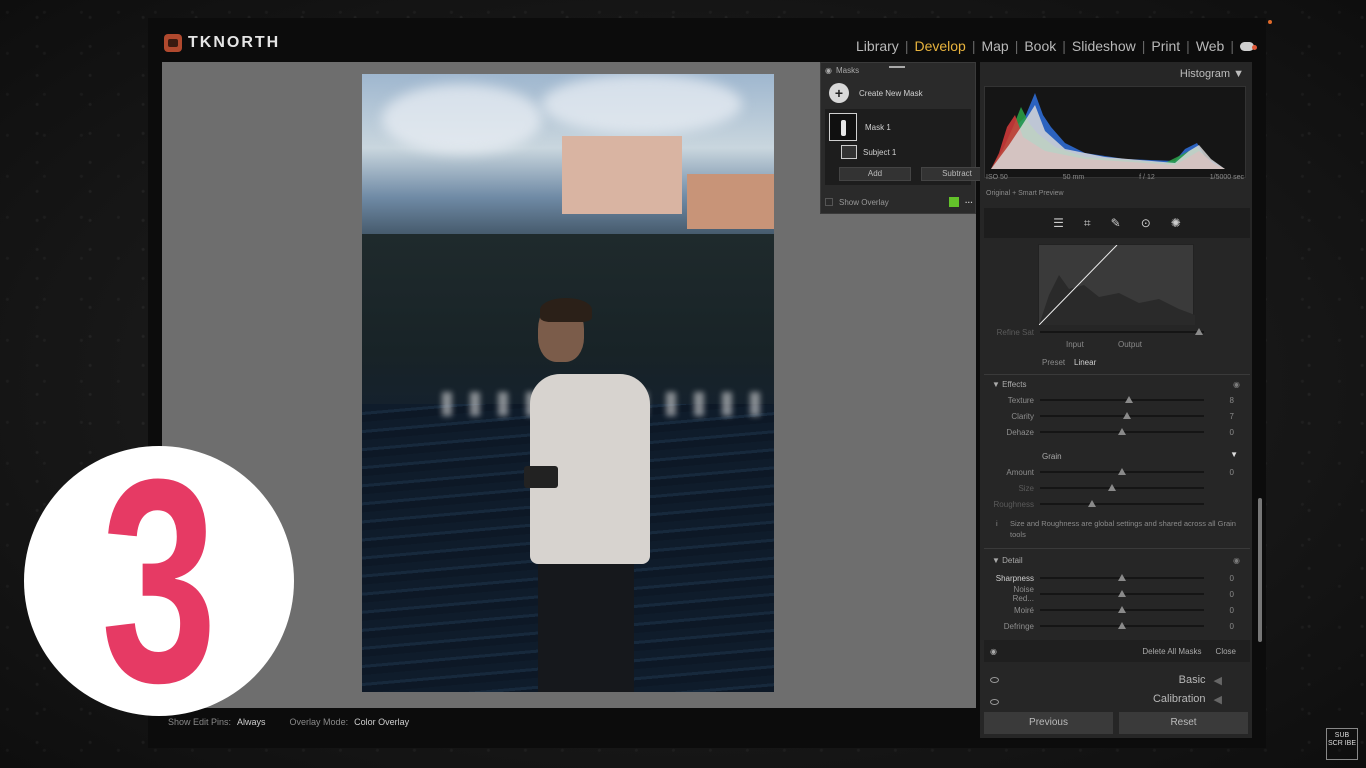 The height and width of the screenshot is (768, 1366). I want to click on show-overlay-label: Show Overlay, so click(864, 202).